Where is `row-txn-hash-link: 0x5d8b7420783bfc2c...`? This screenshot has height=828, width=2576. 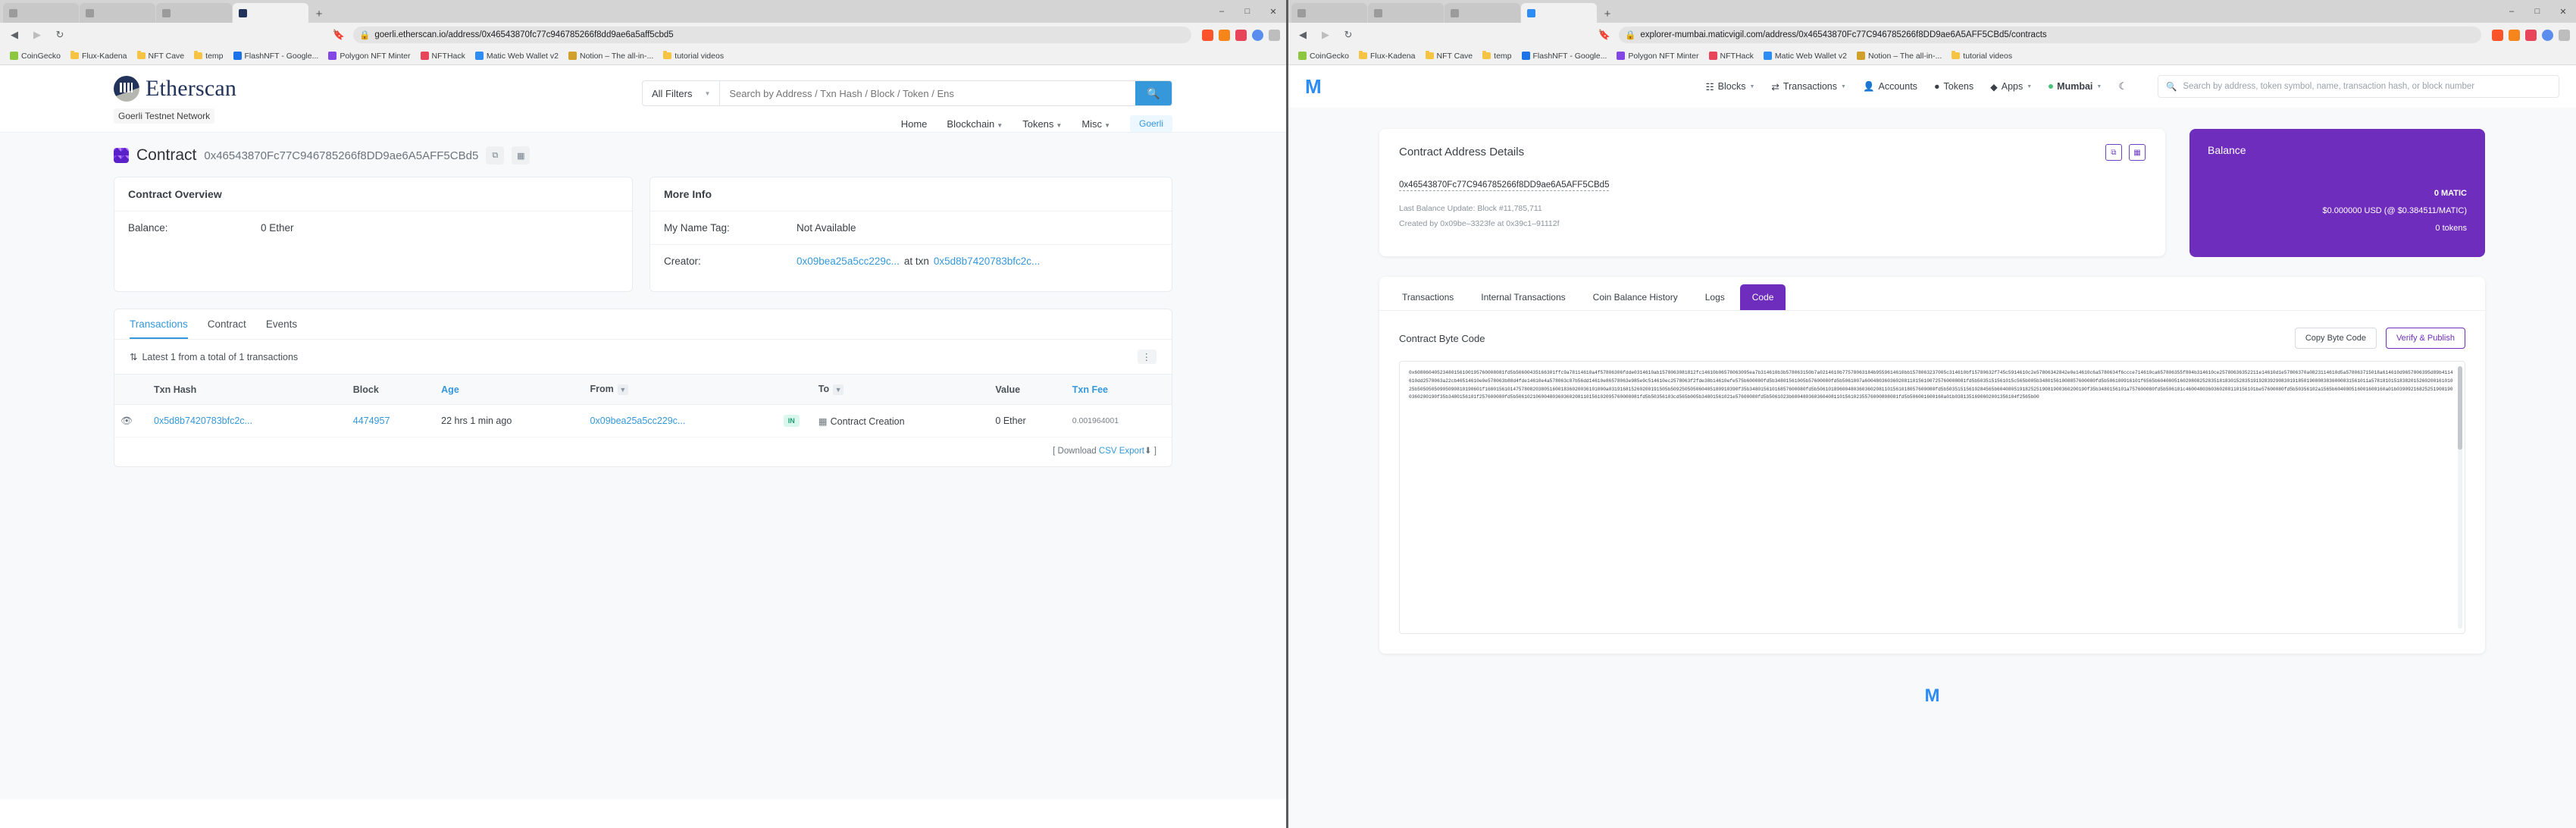 row-txn-hash-link: 0x5d8b7420783bfc2c... is located at coordinates (203, 421).